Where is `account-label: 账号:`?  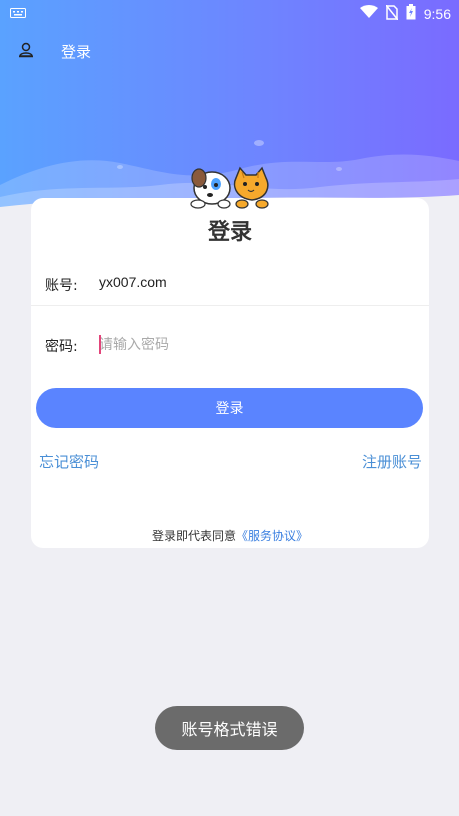 account-label: 账号: is located at coordinates (61, 286).